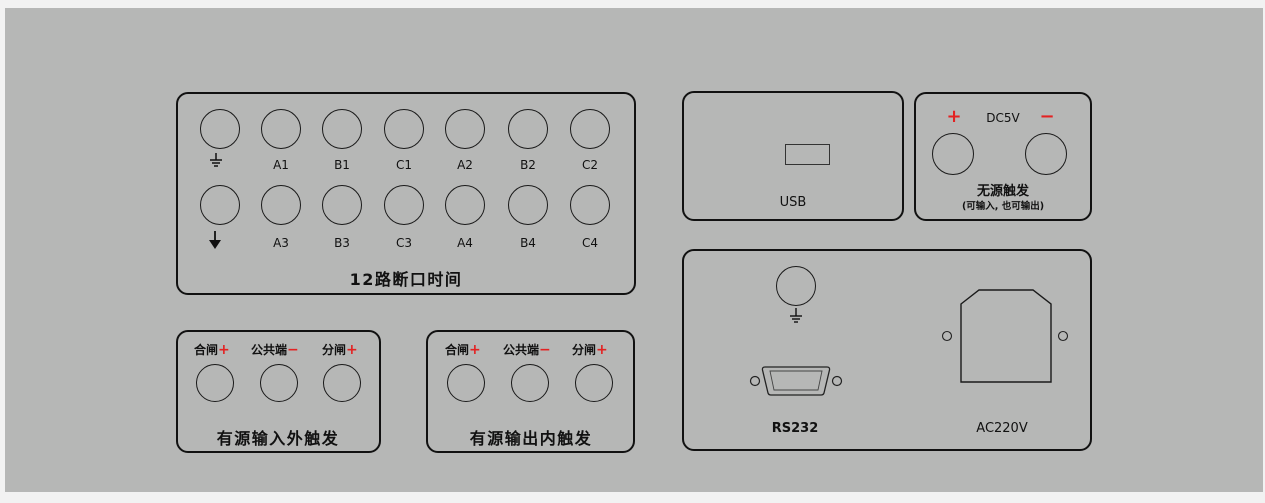  What do you see at coordinates (342, 165) in the screenshot?
I see `break-jack-label: B1` at bounding box center [342, 165].